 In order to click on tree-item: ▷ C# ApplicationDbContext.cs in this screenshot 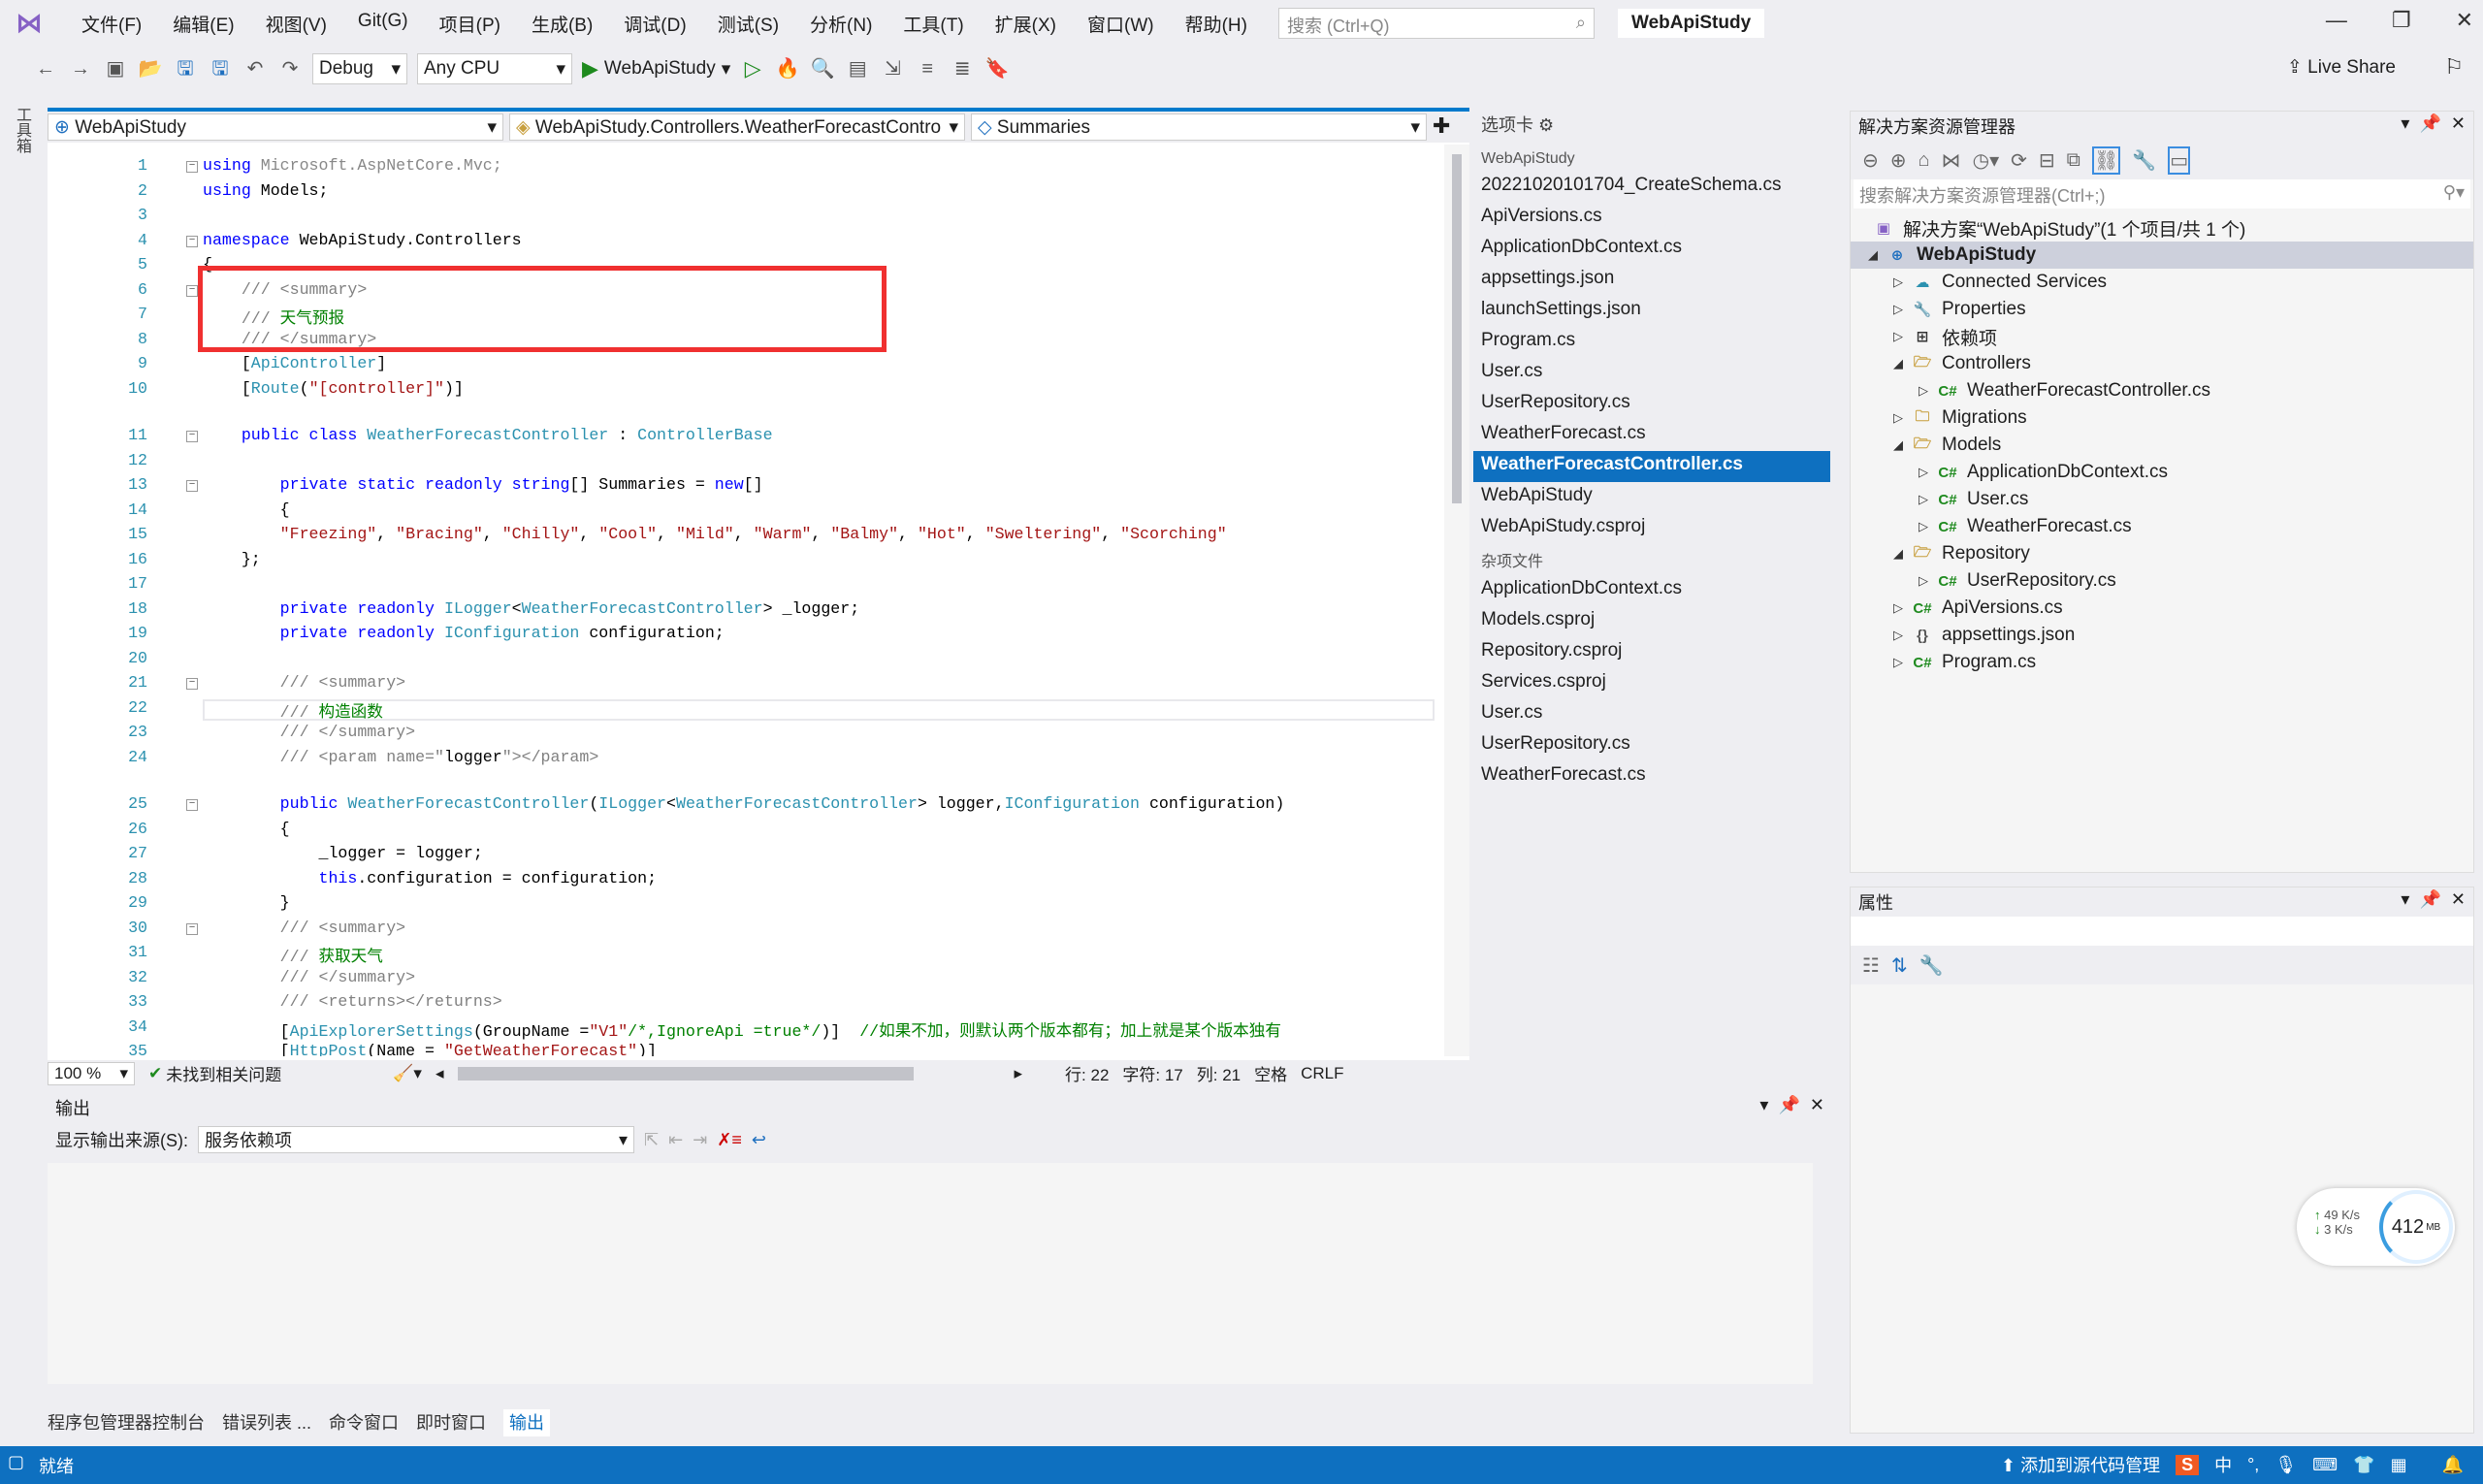, I will do `click(2162, 472)`.